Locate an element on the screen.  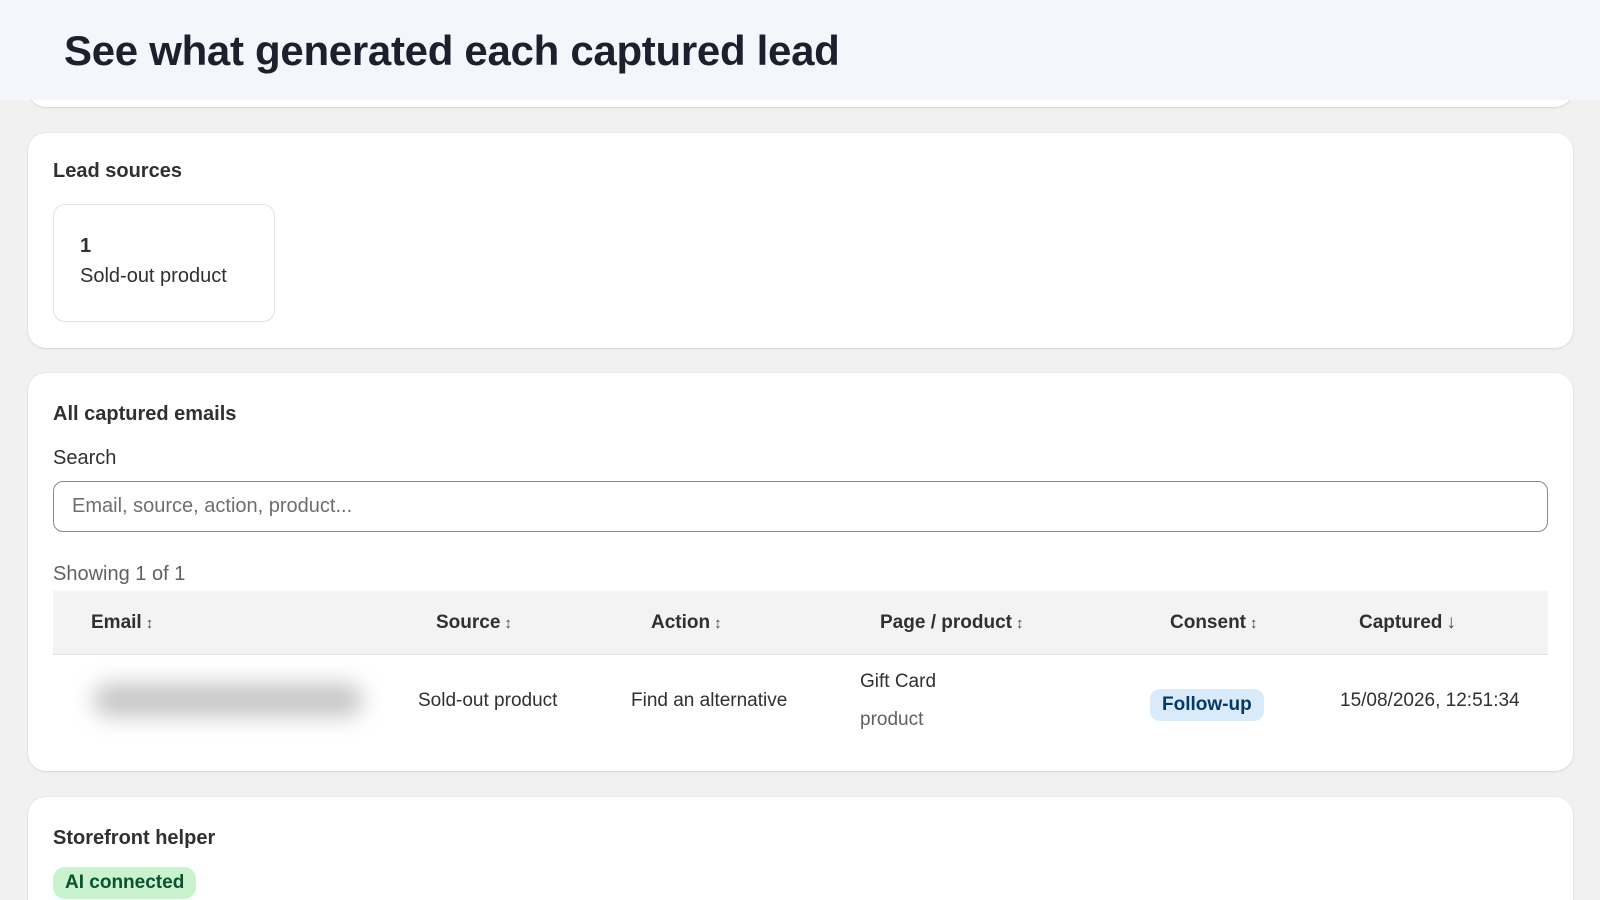
column-label: Consent is located at coordinates (1208, 622).